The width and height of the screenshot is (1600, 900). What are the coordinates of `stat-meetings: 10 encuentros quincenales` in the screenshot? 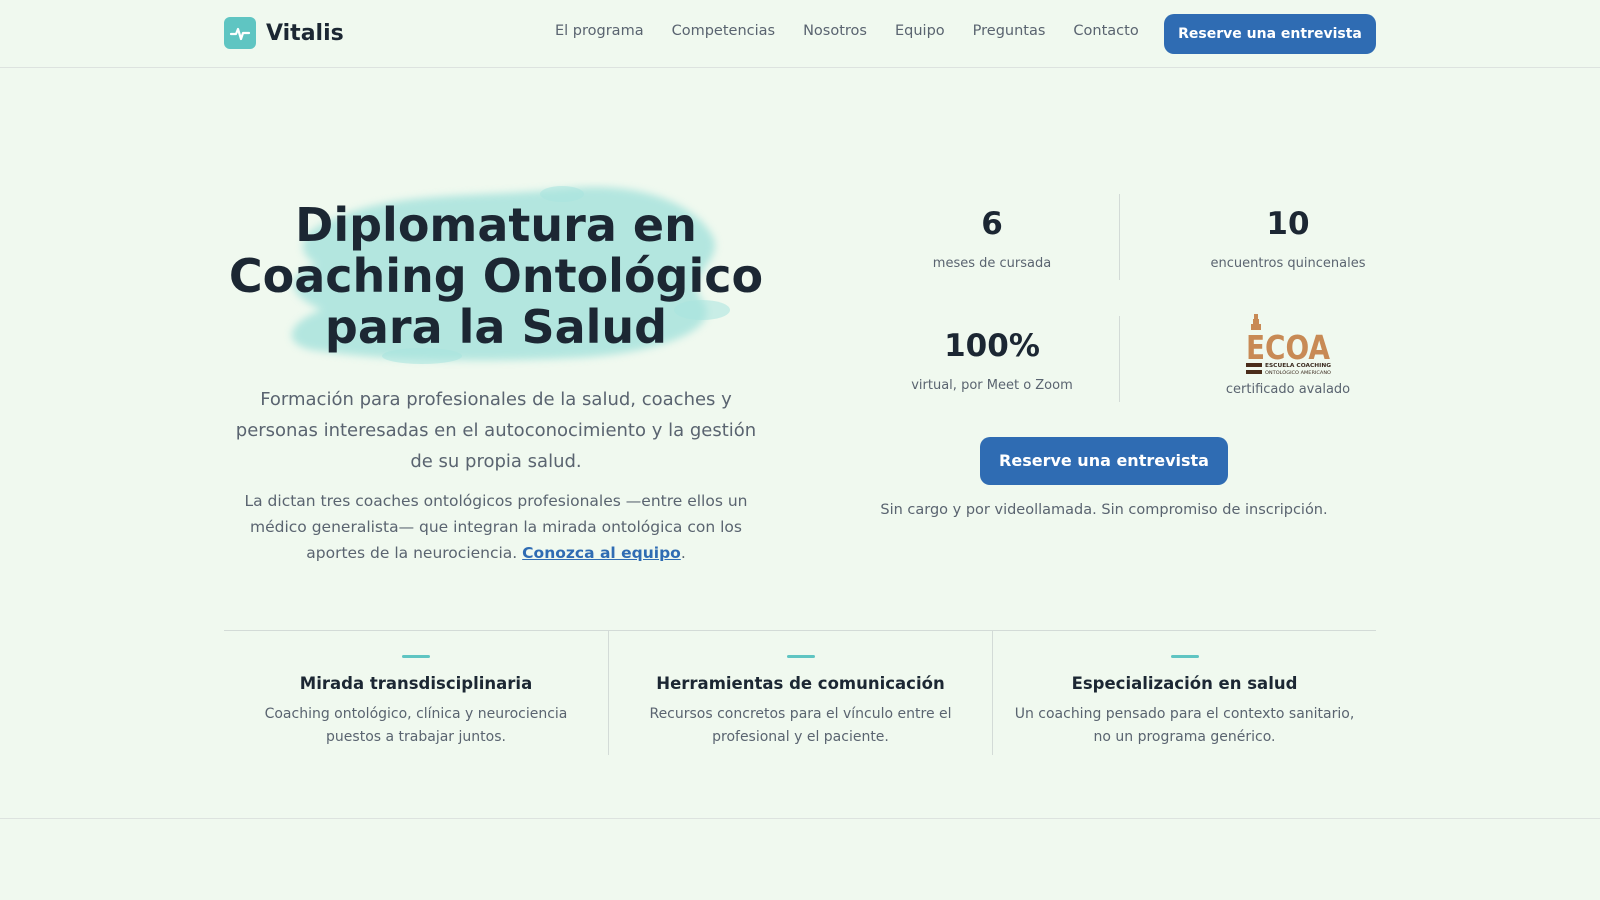 It's located at (1288, 235).